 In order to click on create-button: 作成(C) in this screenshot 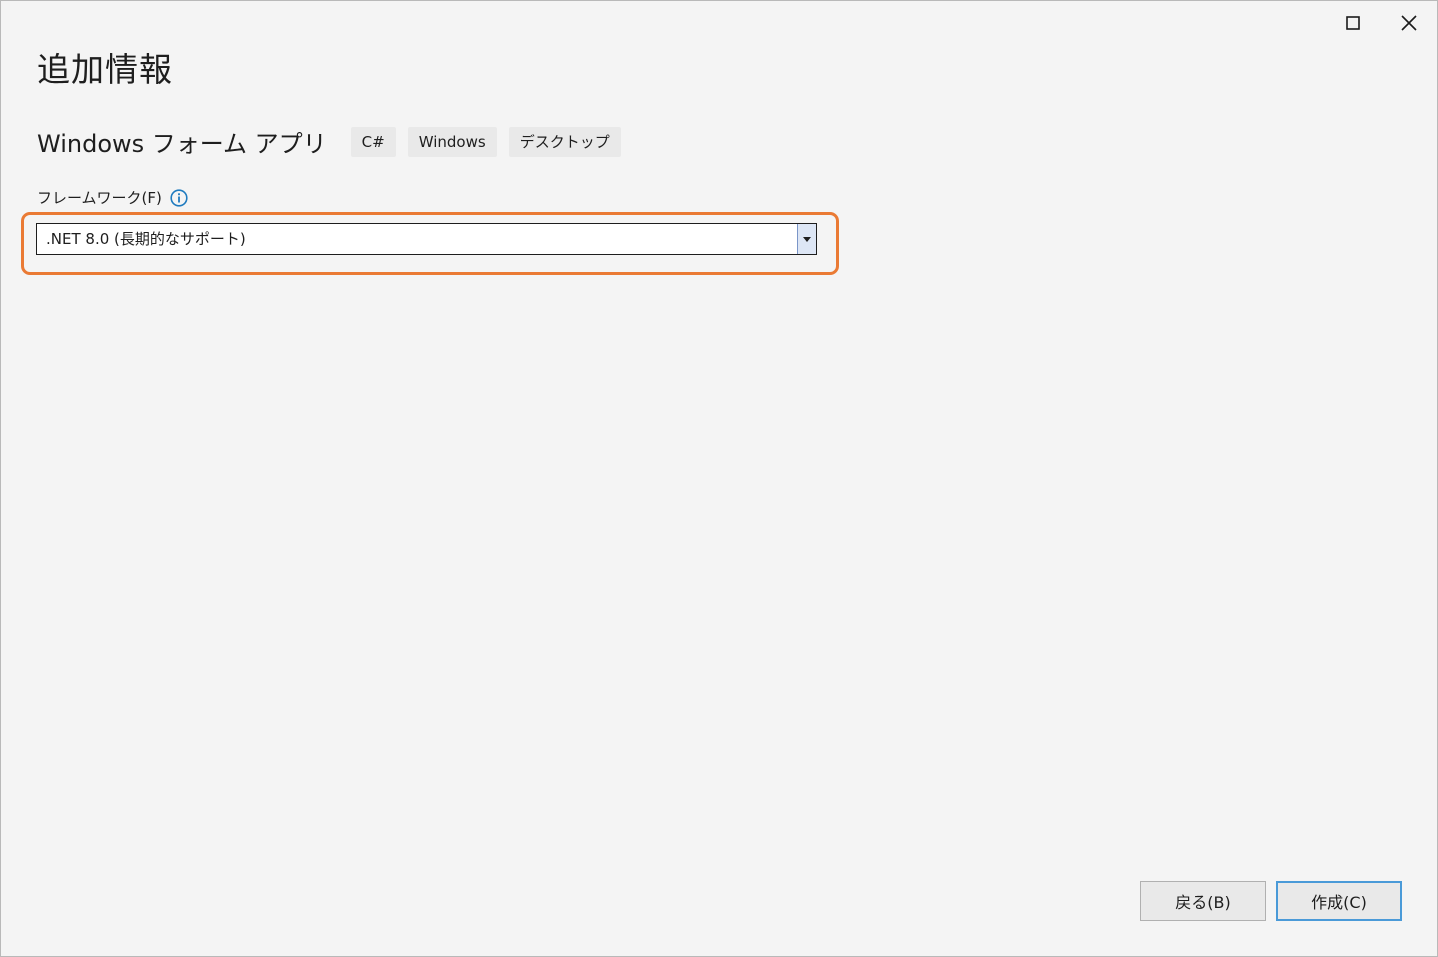, I will do `click(1339, 901)`.